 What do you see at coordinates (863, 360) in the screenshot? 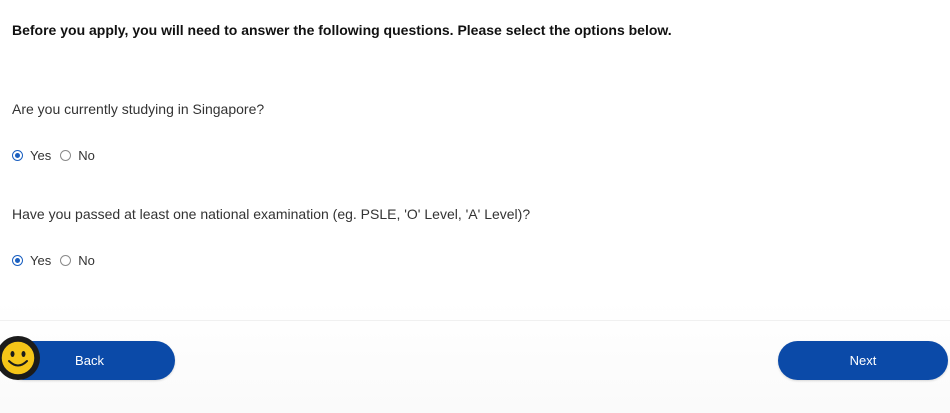
I see `next-button: Next` at bounding box center [863, 360].